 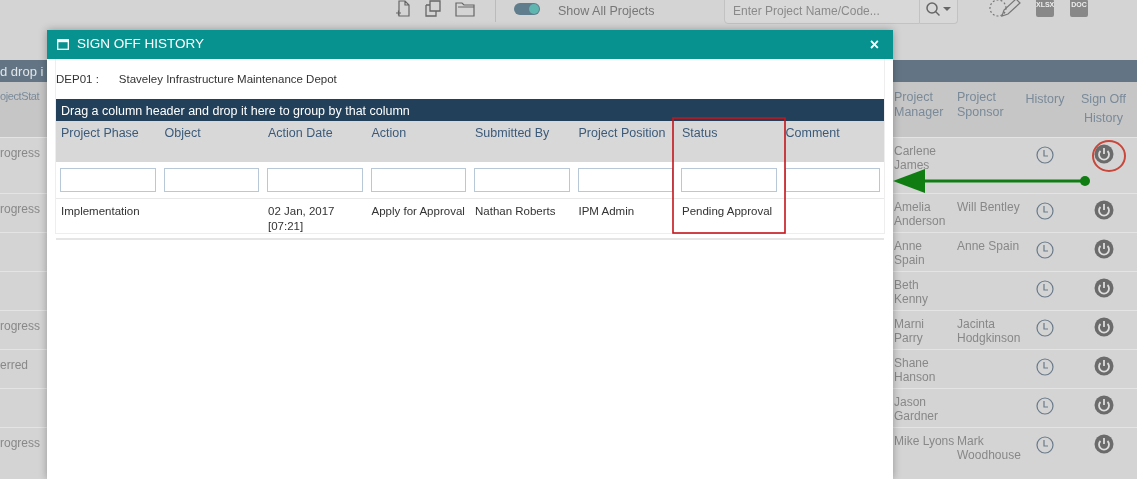 I want to click on table-cell: Jason Gardner, so click(x=916, y=409).